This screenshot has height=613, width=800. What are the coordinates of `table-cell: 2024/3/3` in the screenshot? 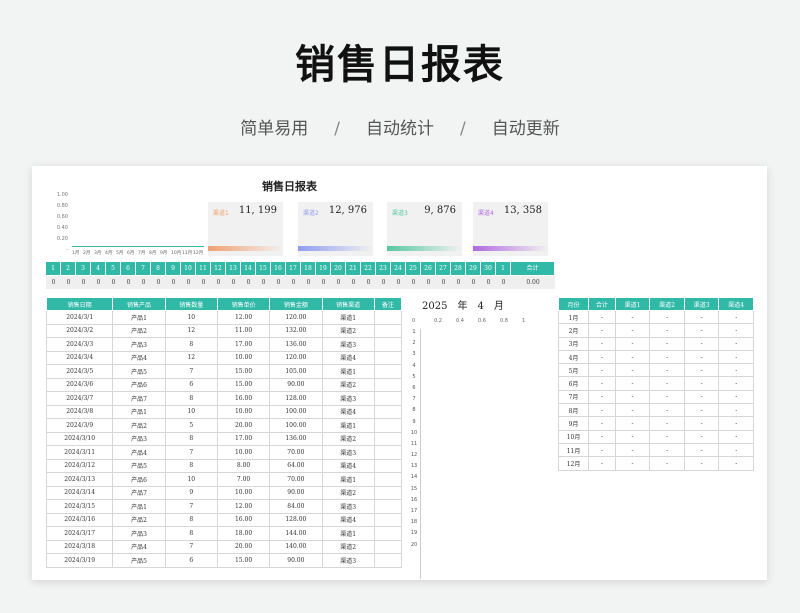 It's located at (79, 344).